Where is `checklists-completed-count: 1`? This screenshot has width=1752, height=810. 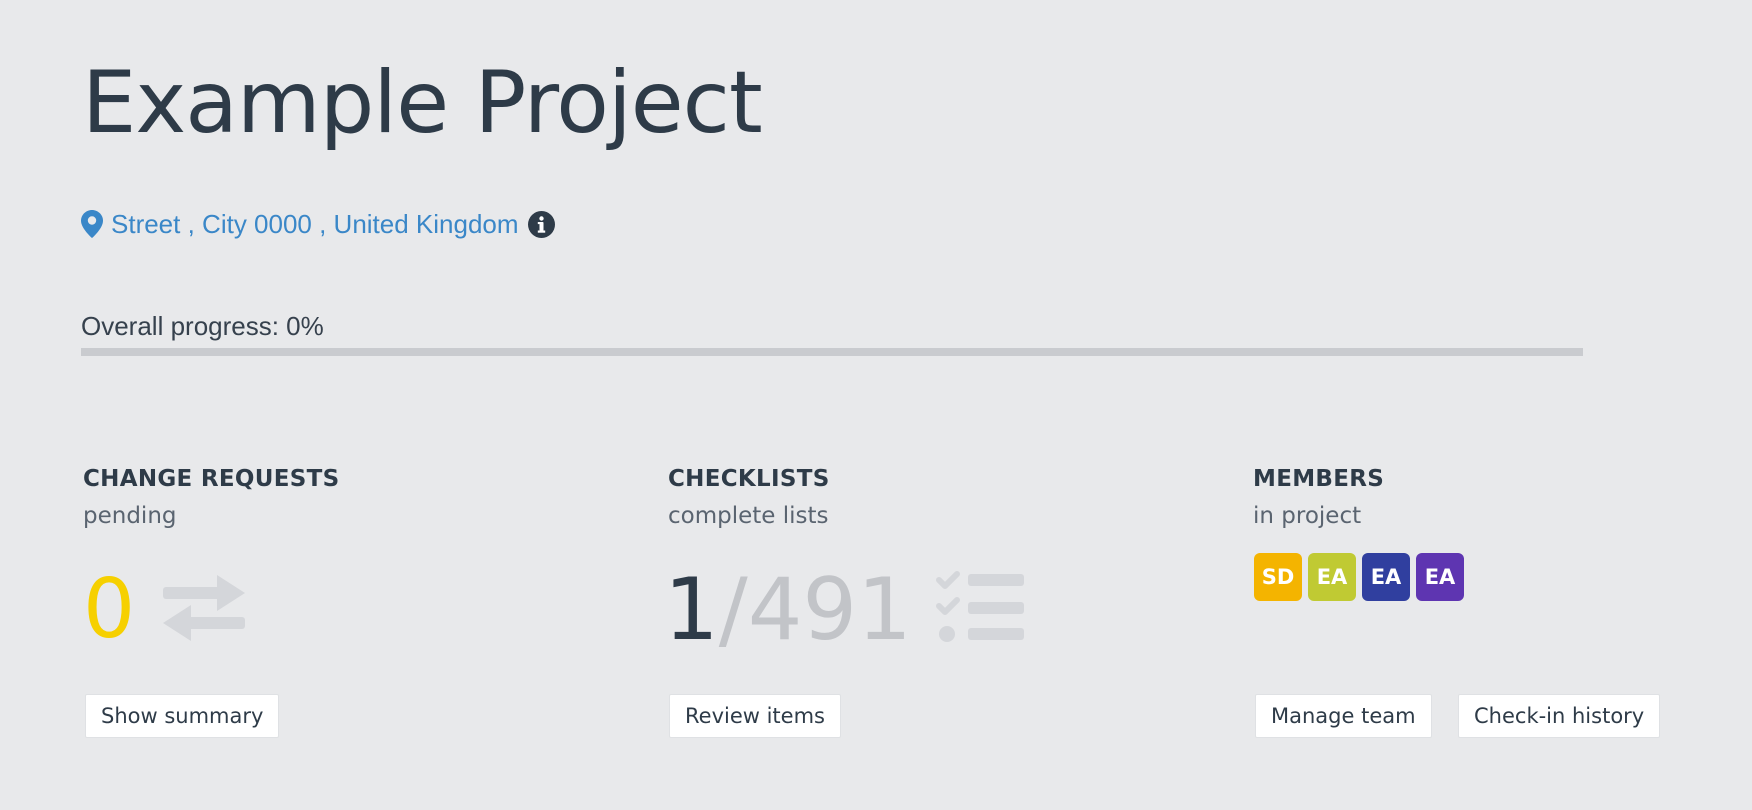
checklists-completed-count: 1 is located at coordinates (691, 610).